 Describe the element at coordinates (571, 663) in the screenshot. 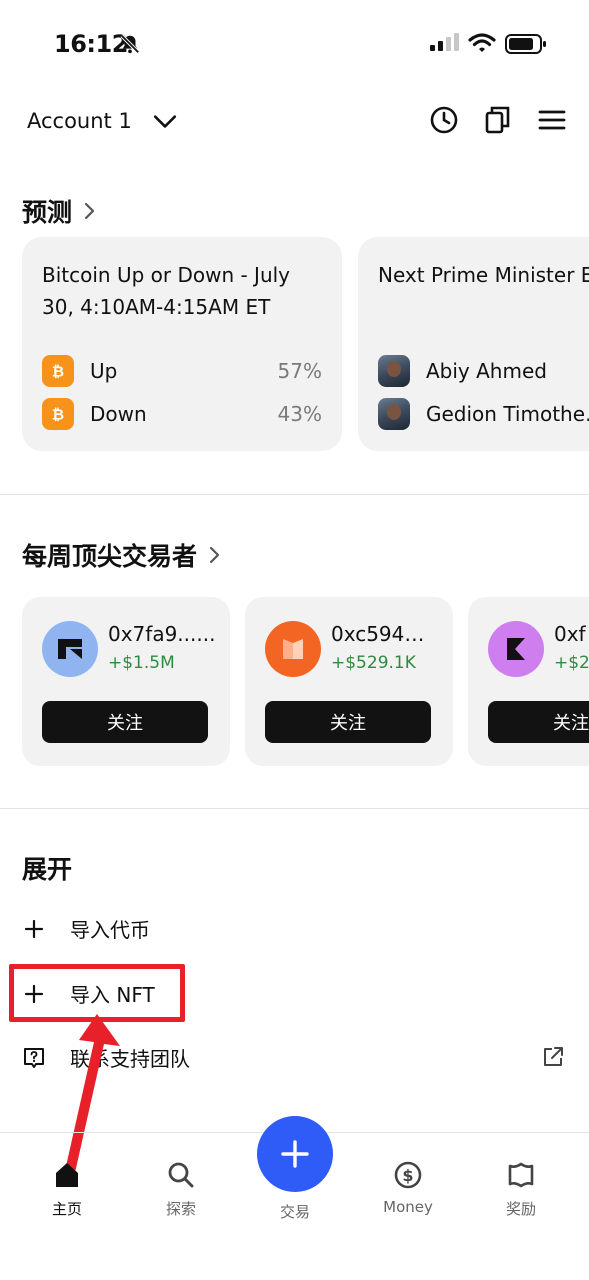

I see `trader-gain: +$2` at that location.